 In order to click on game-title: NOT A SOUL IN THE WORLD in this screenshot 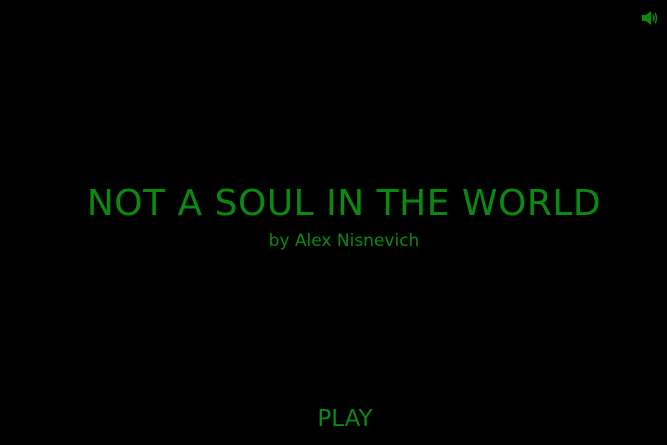, I will do `click(344, 203)`.